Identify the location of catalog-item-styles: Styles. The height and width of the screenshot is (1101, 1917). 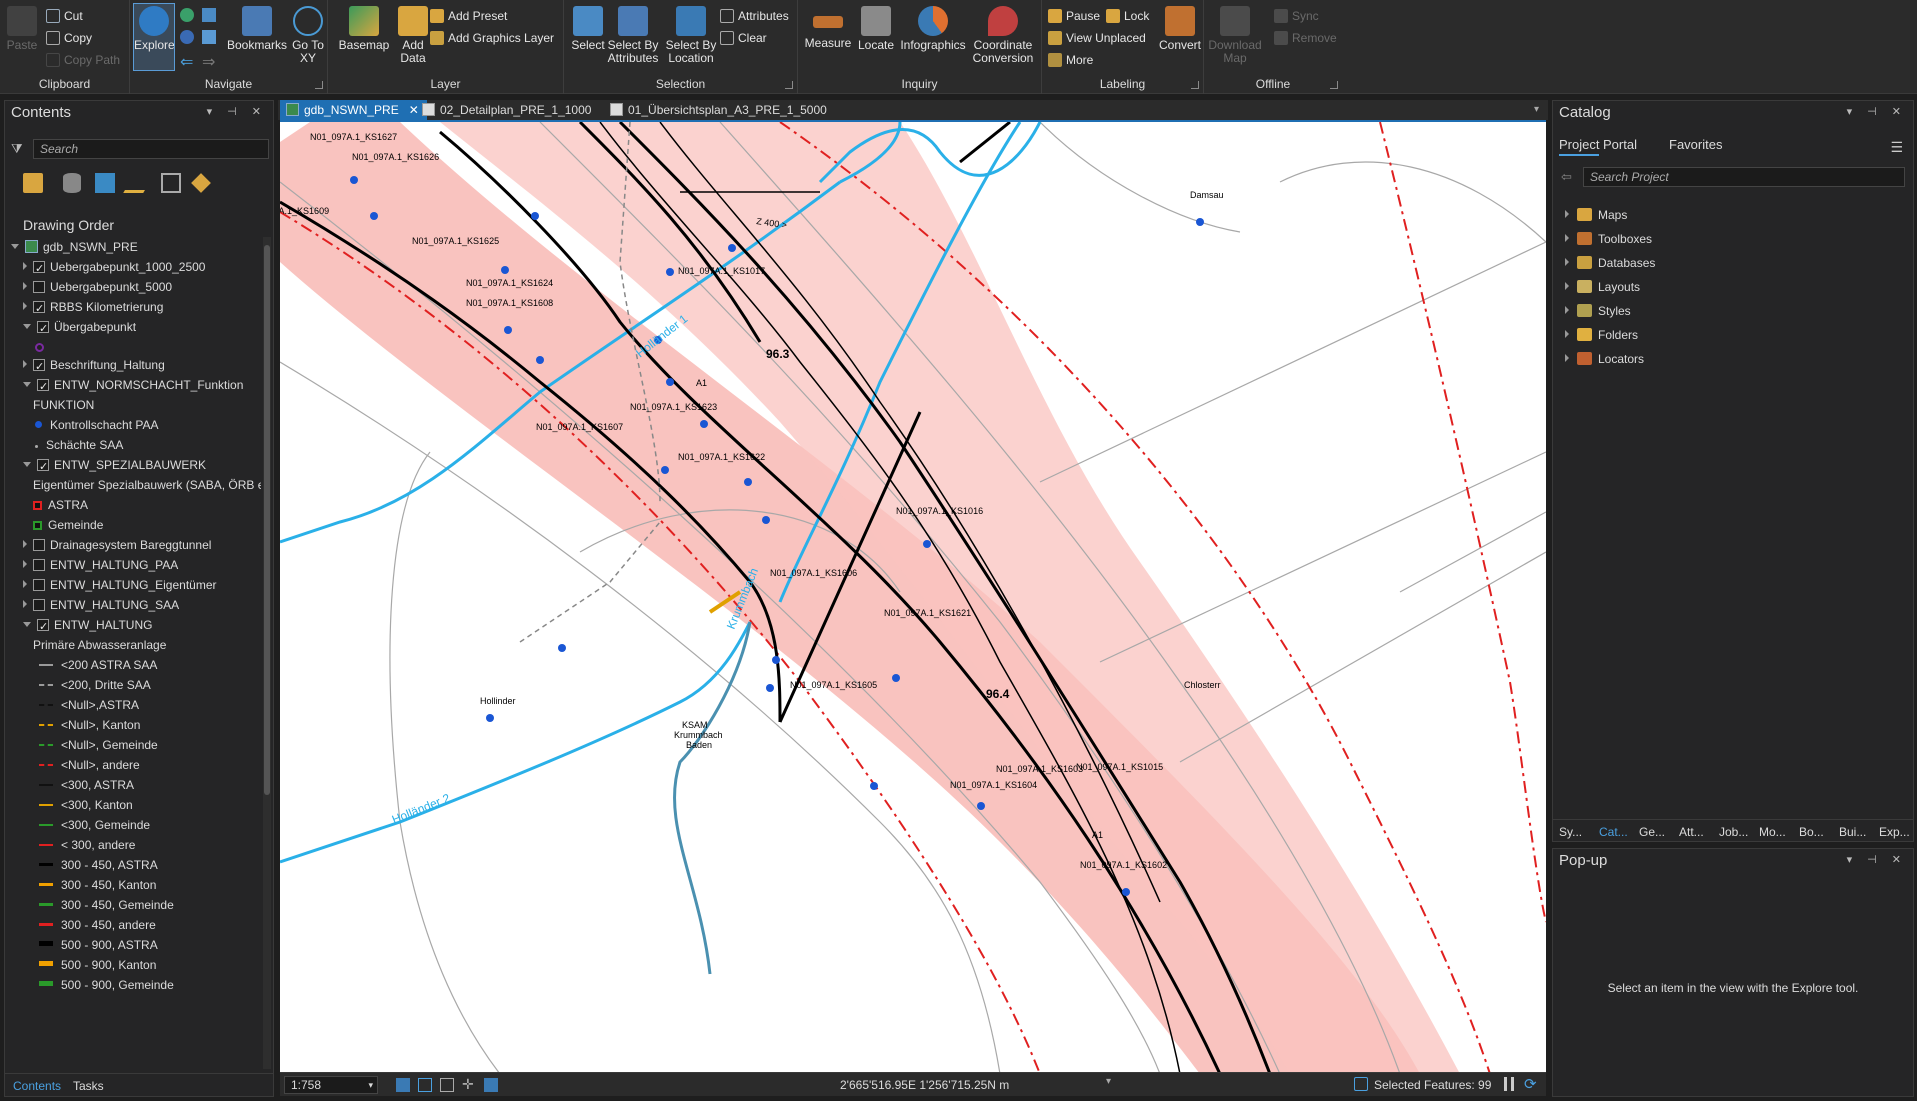
(1598, 311).